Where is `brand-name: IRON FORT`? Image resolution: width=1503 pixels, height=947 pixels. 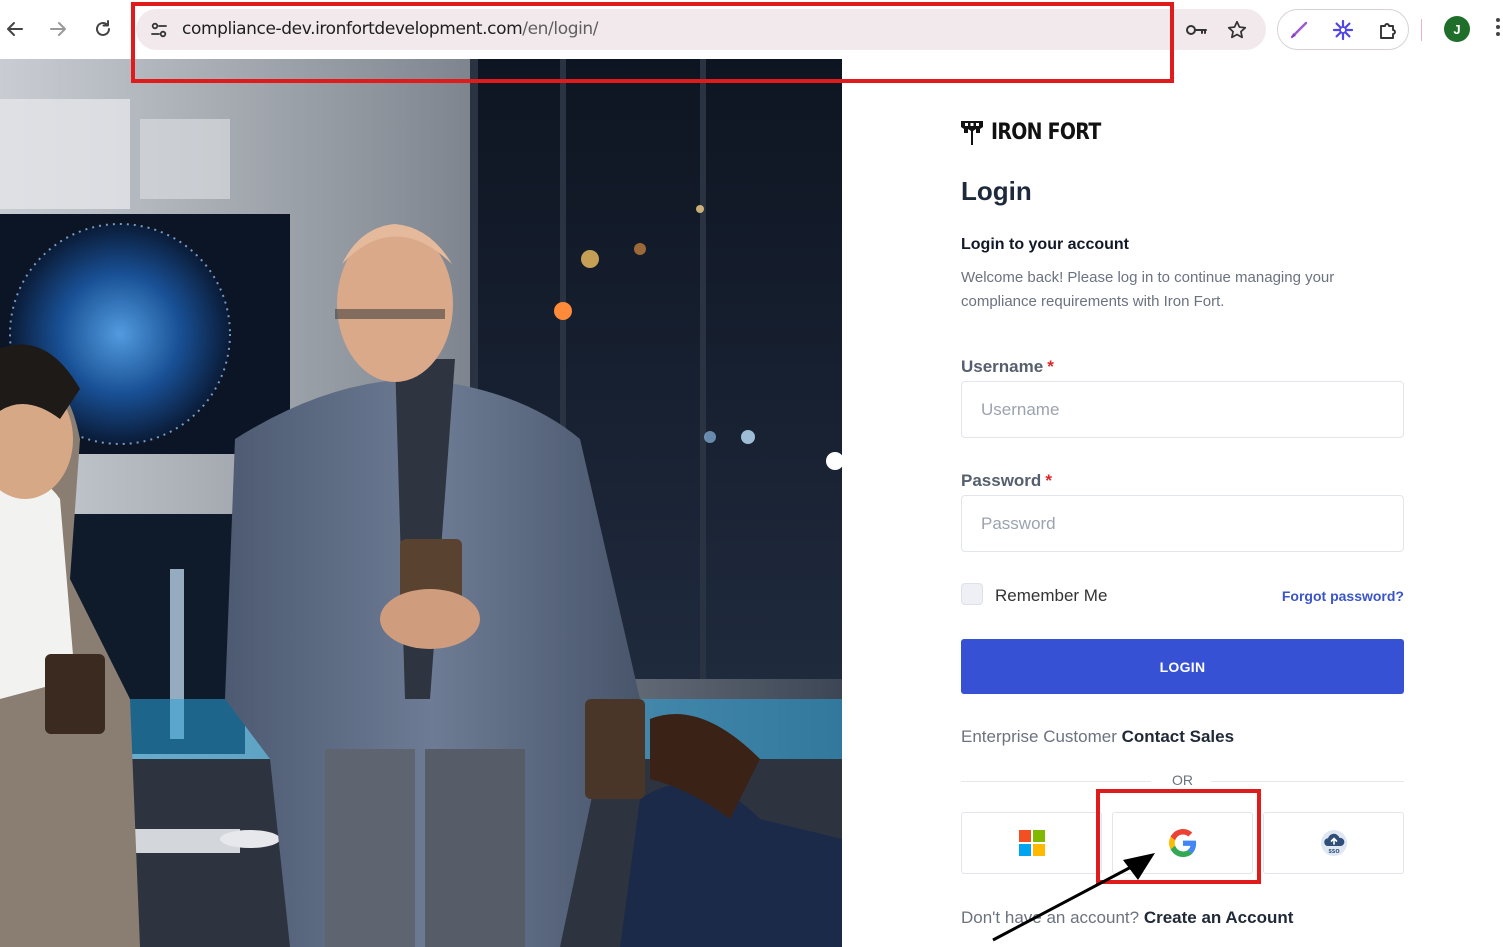
brand-name: IRON FORT is located at coordinates (1046, 132).